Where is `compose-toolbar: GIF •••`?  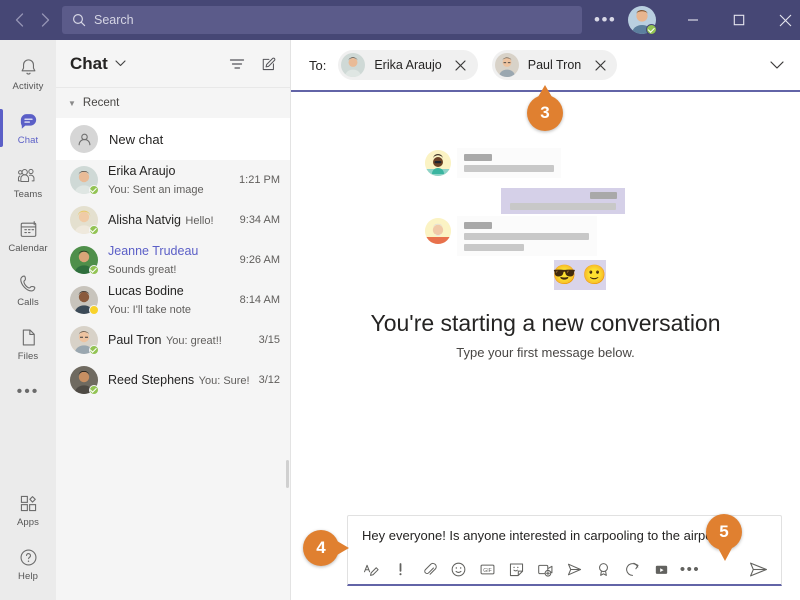
compose-toolbar: GIF ••• is located at coordinates (564, 569).